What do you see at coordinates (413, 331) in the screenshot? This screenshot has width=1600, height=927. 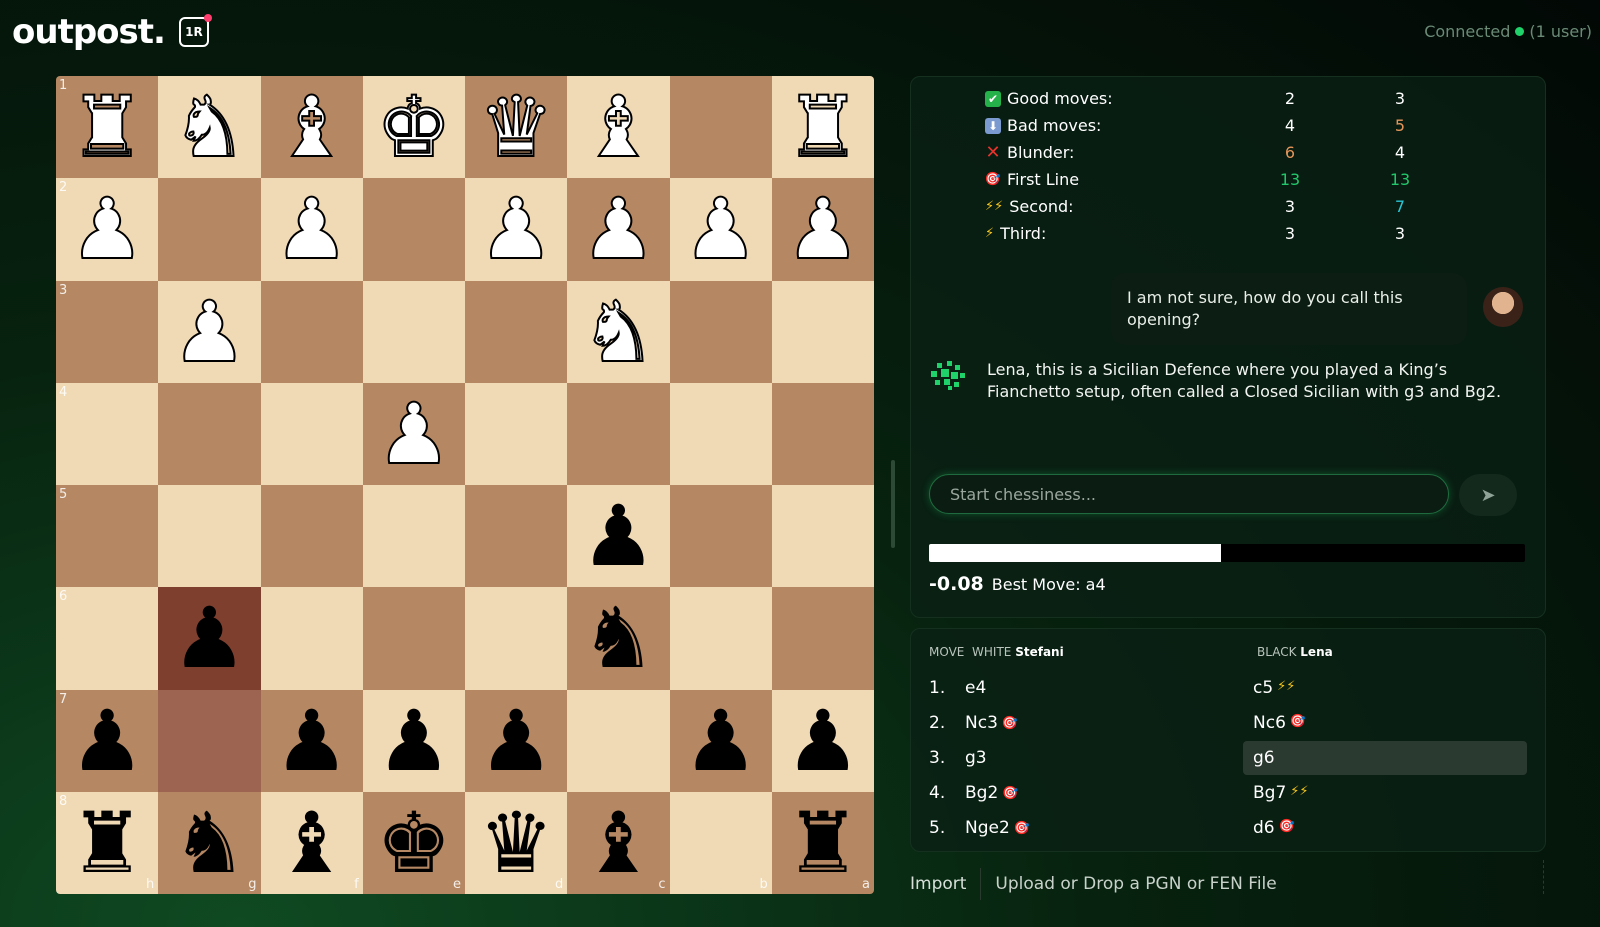 I see `square-e3` at bounding box center [413, 331].